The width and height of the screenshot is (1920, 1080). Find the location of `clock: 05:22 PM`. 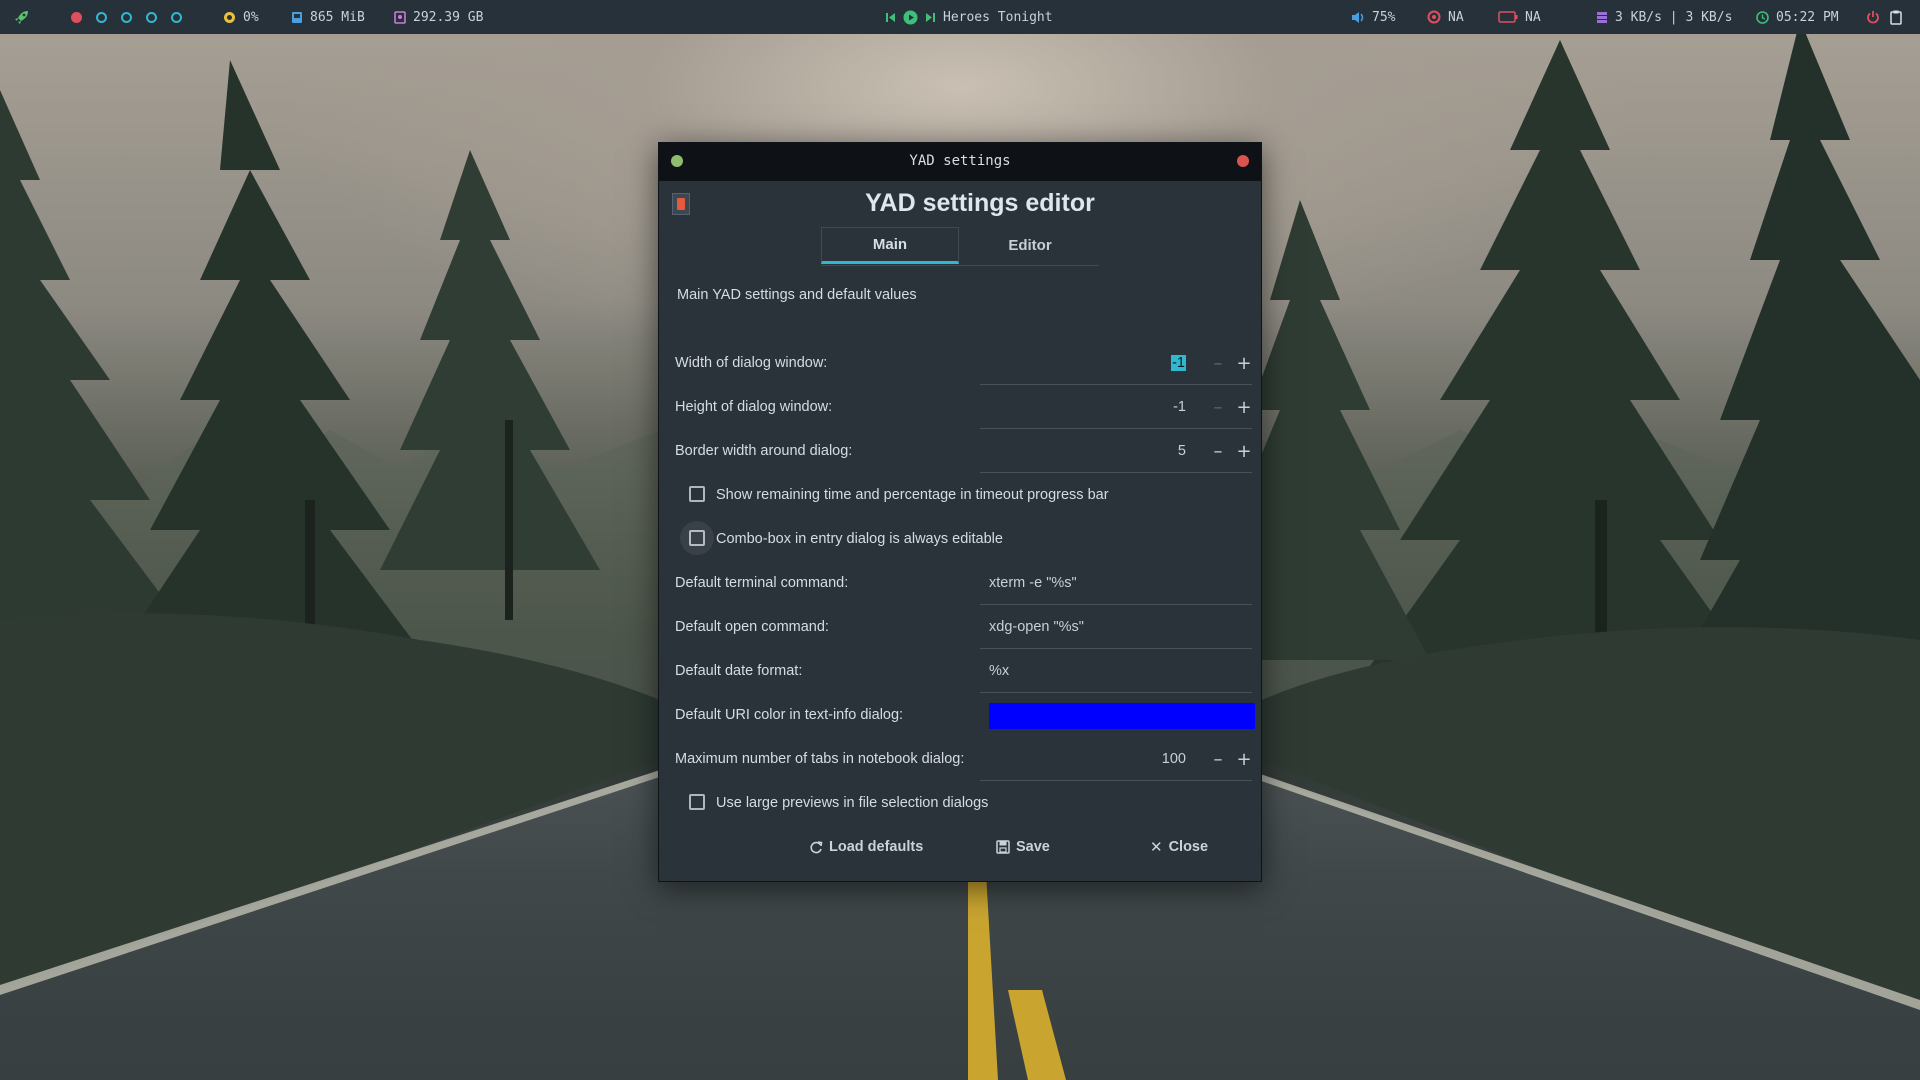

clock: 05:22 PM is located at coordinates (1797, 17).